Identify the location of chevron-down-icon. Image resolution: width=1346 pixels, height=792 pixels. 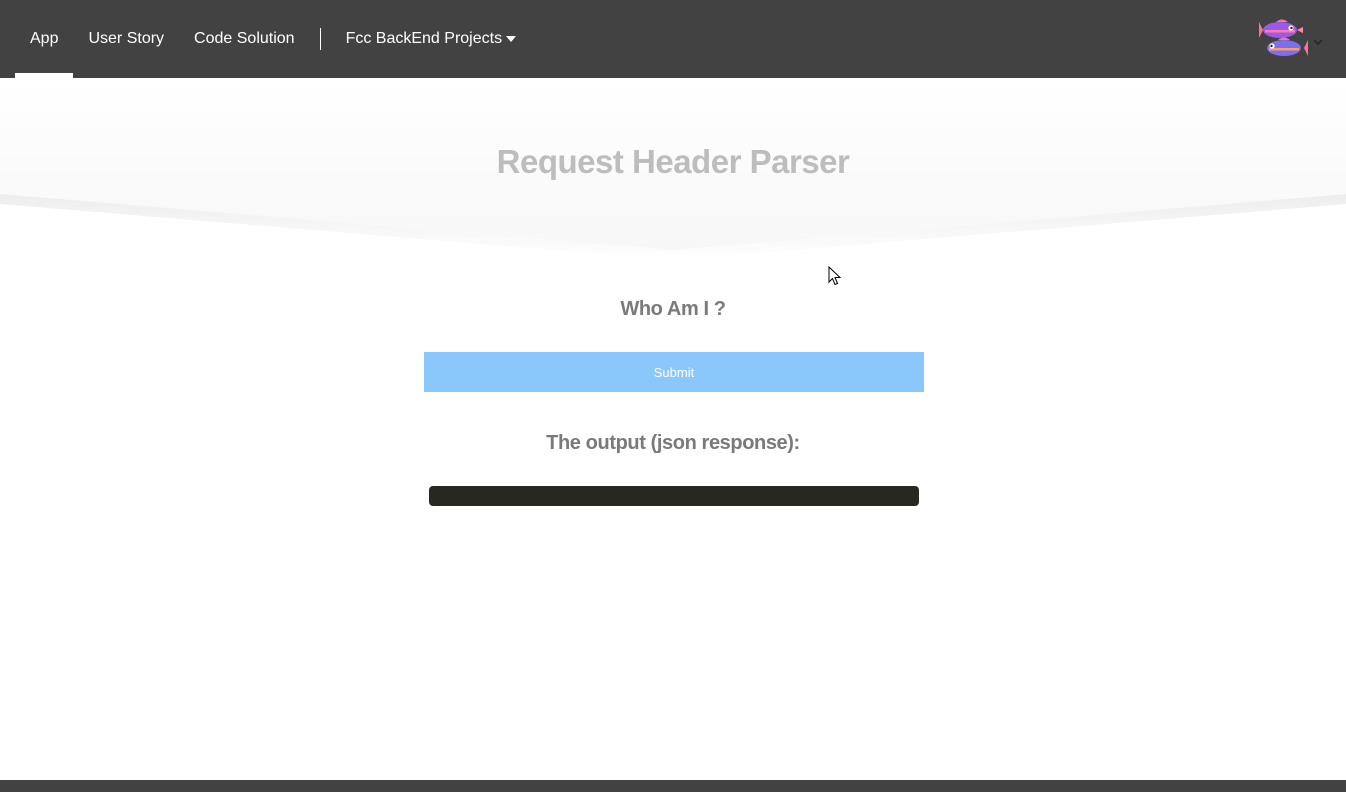
(1318, 42).